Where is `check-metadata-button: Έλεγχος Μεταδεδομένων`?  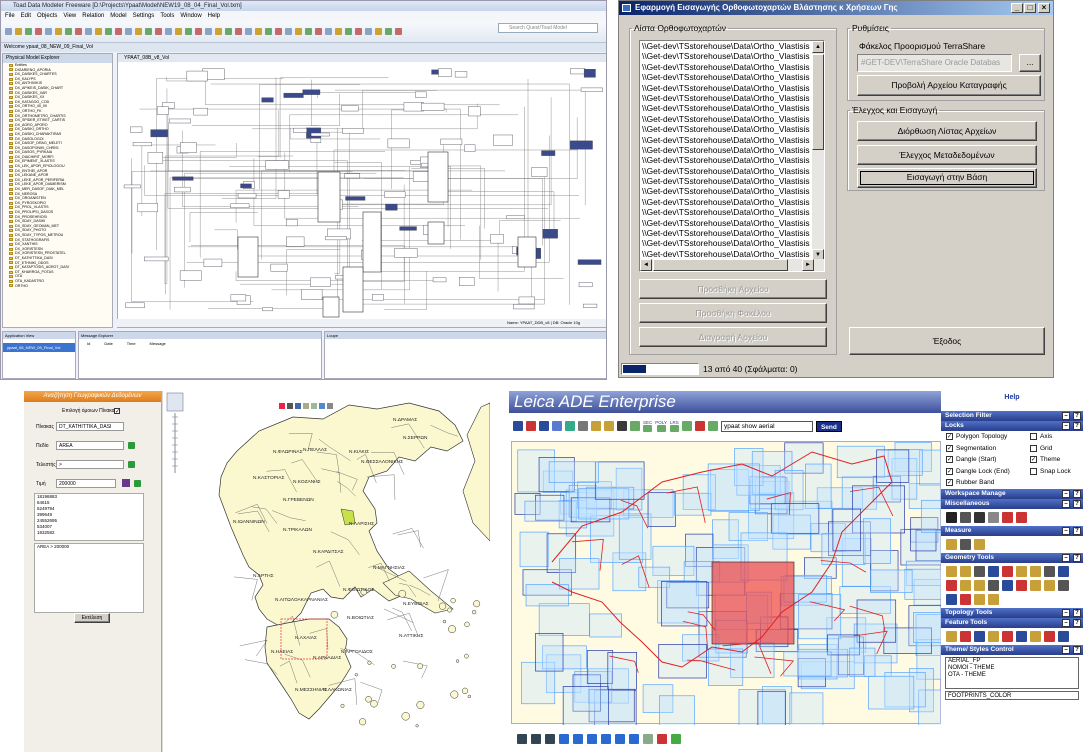 check-metadata-button: Έλεγχος Μεταδεδομένων is located at coordinates (947, 155).